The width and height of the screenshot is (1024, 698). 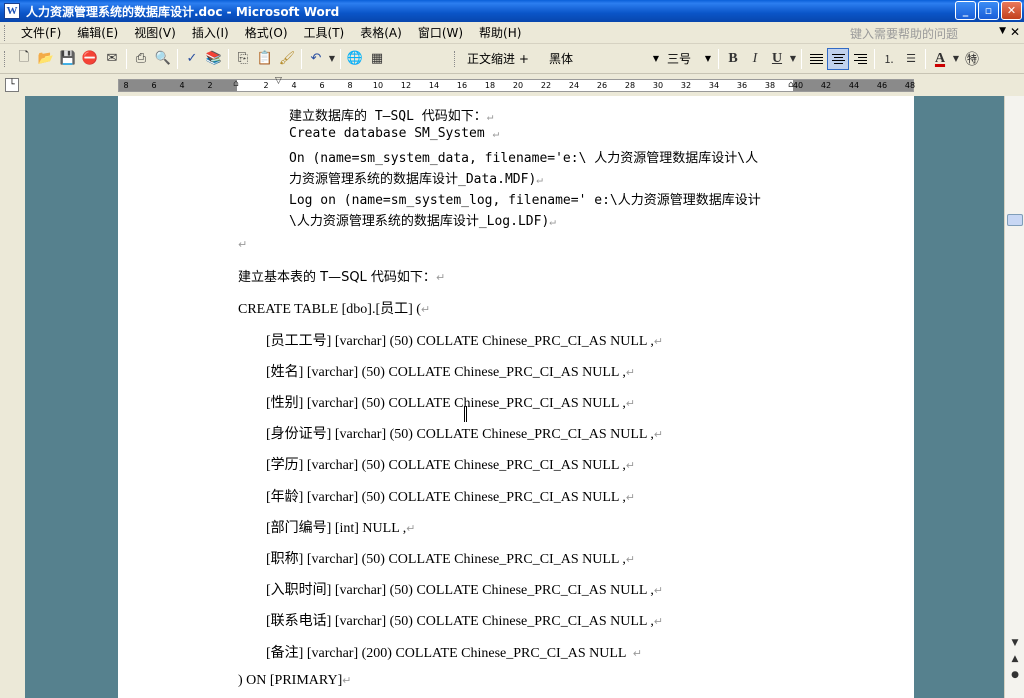 What do you see at coordinates (889, 59) in the screenshot?
I see `numbered-list-icon: ⒈` at bounding box center [889, 59].